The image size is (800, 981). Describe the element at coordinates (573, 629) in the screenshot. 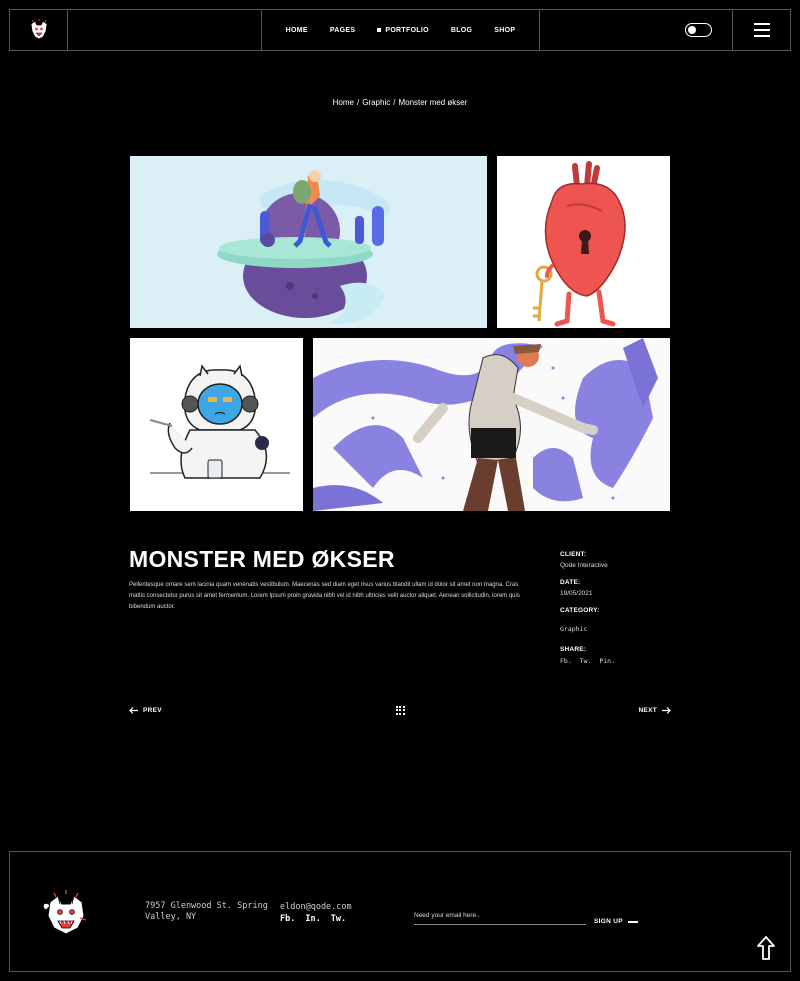

I see `meta-category-link: Graphic` at that location.